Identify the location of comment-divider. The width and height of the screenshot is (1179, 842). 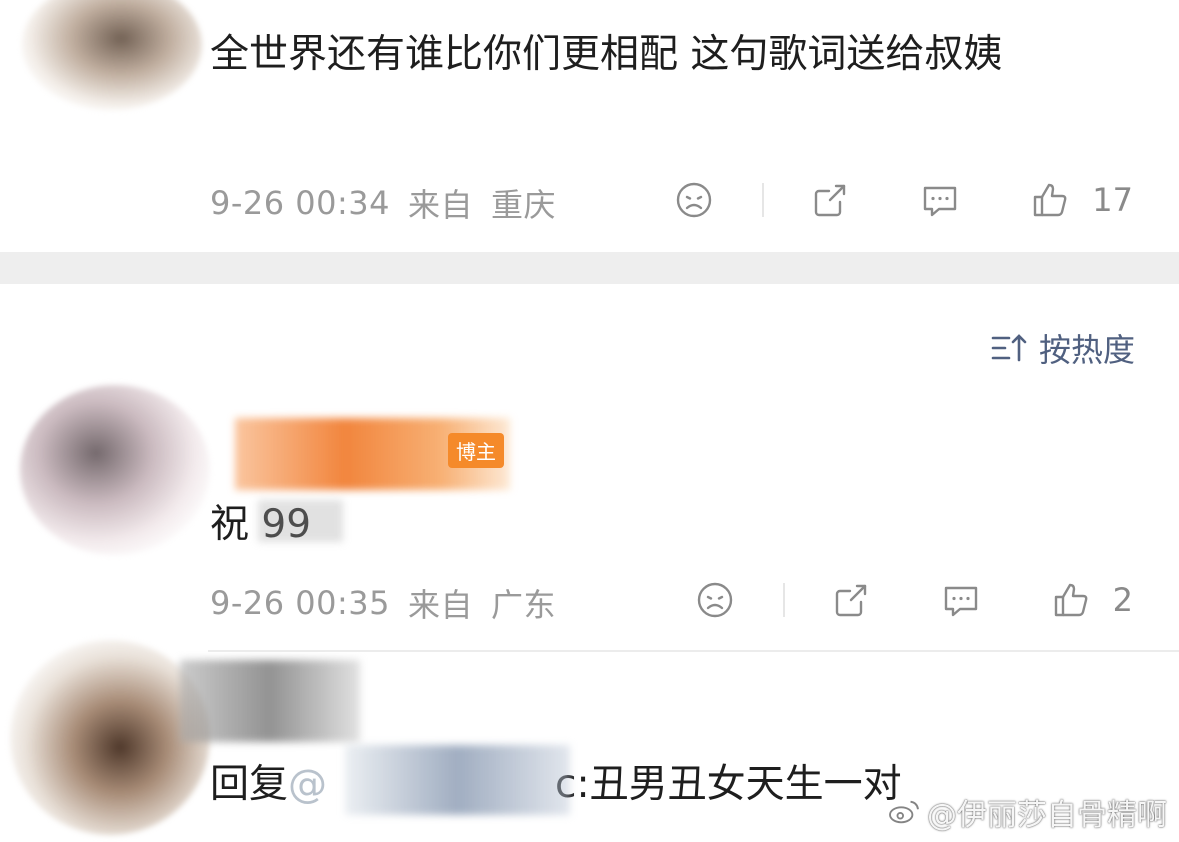
(693, 651).